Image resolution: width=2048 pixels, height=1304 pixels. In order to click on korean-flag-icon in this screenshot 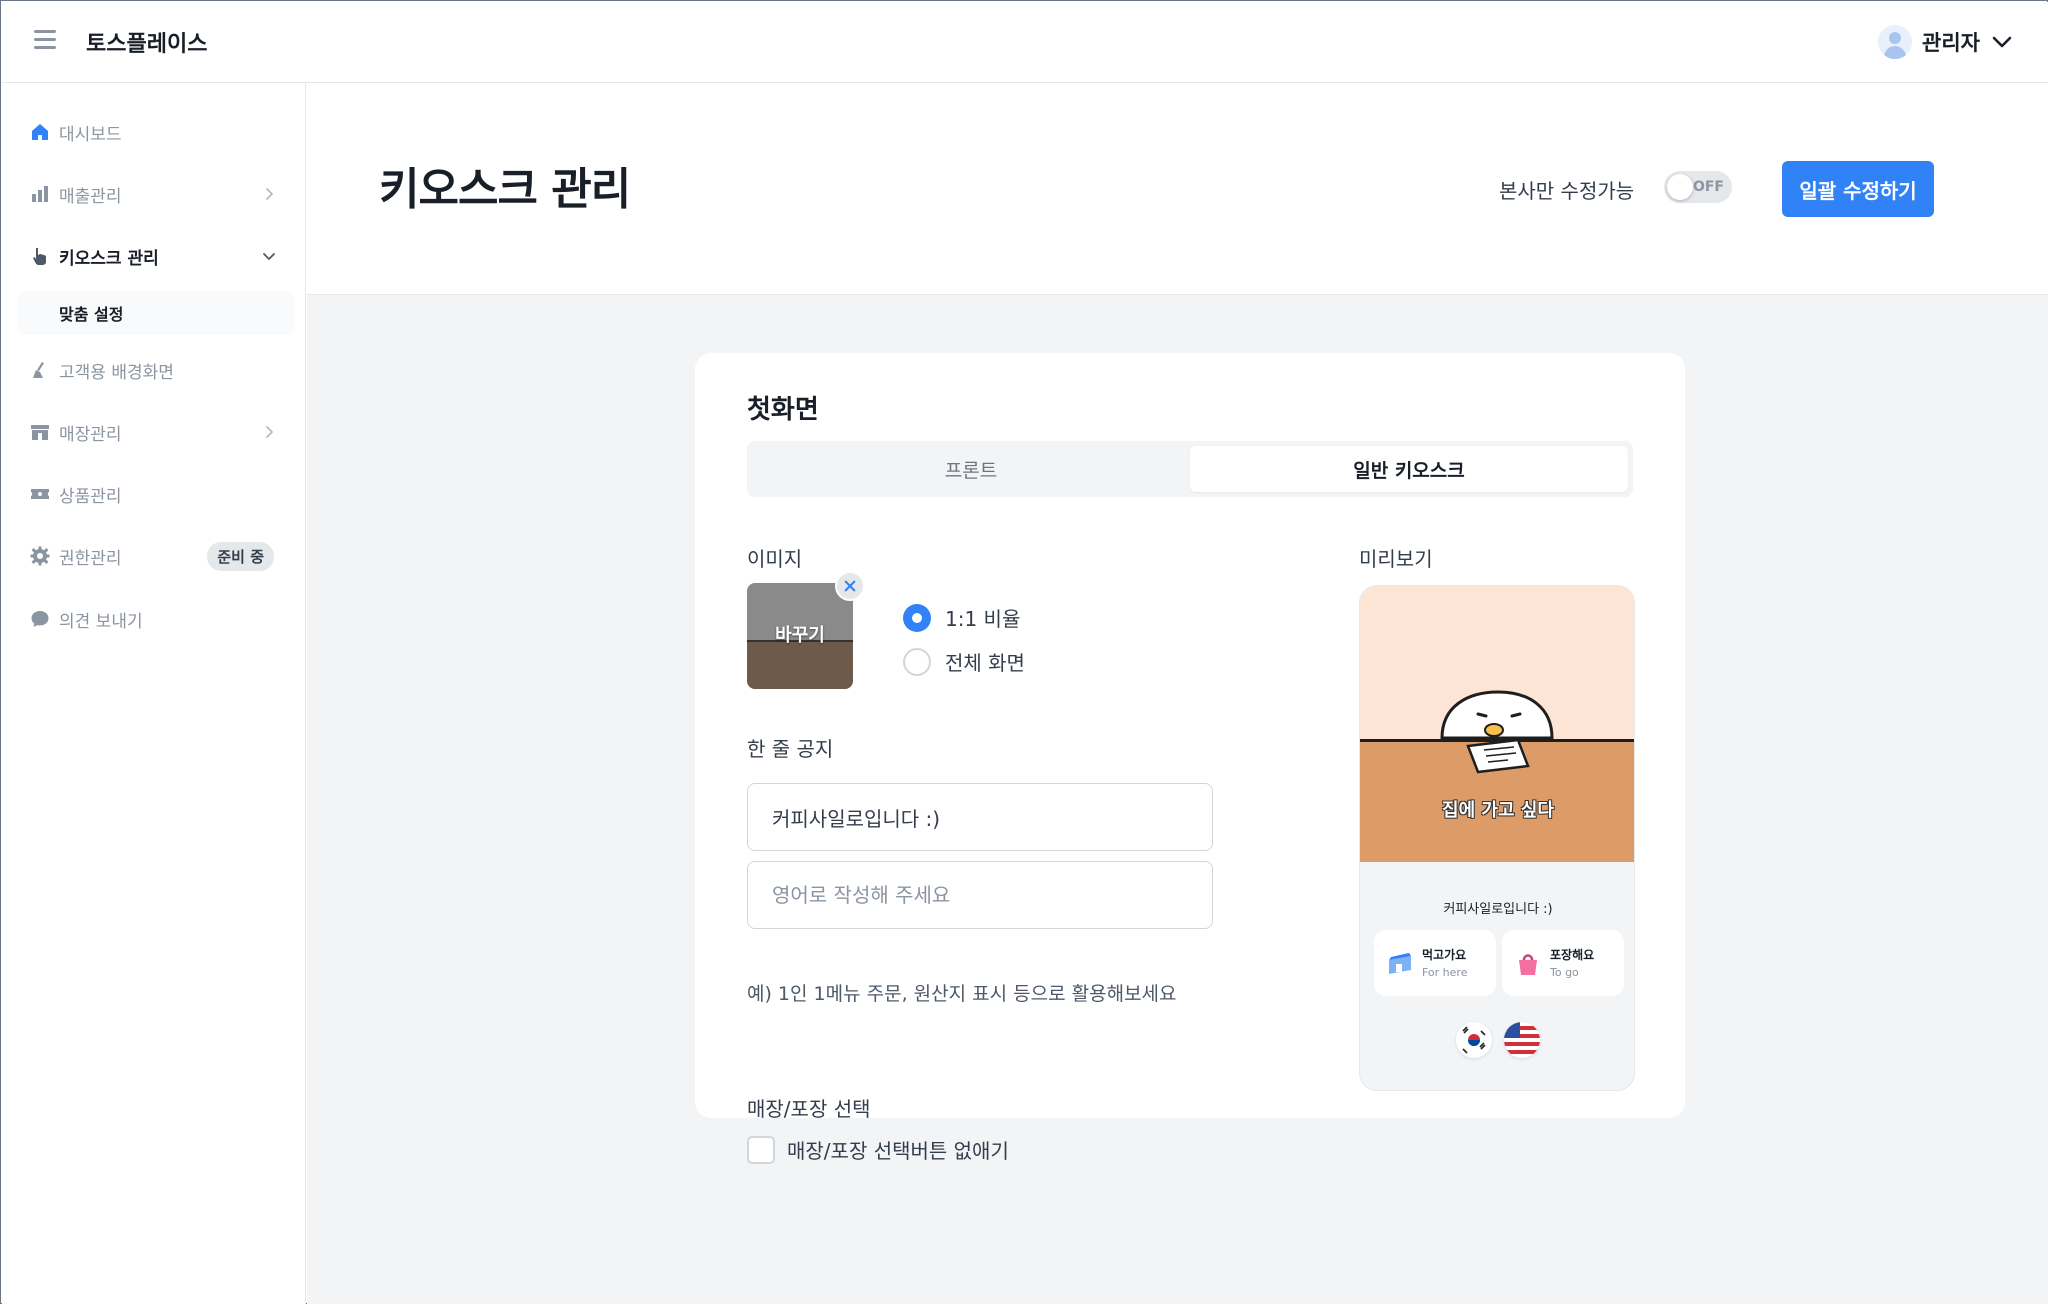, I will do `click(1474, 1040)`.